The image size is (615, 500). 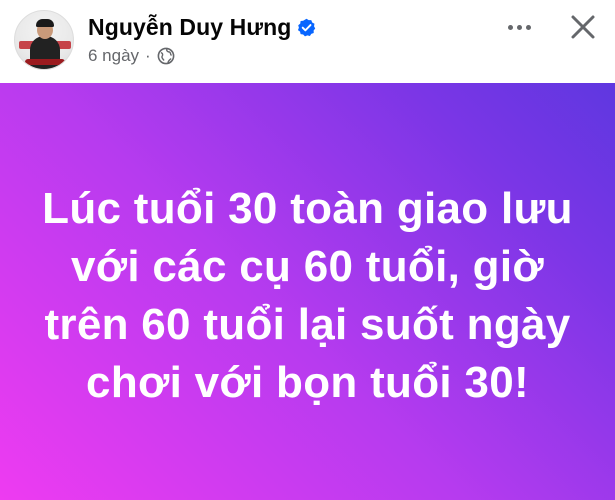 What do you see at coordinates (306, 27) in the screenshot?
I see `verified-badge-icon` at bounding box center [306, 27].